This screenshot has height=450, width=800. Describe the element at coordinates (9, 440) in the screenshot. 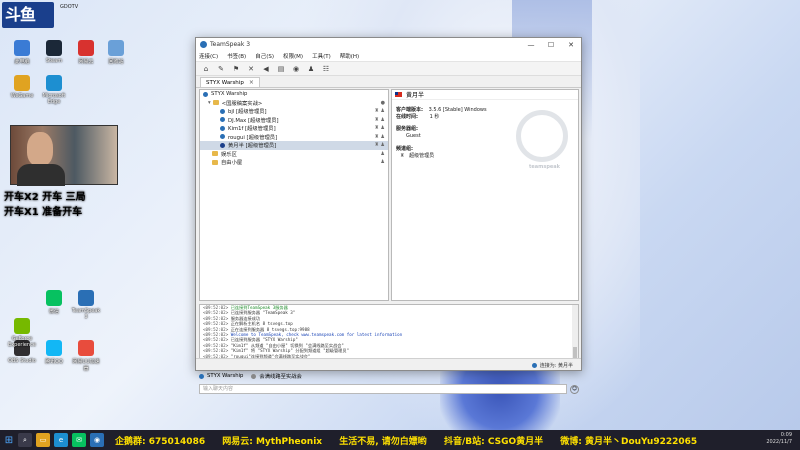

I see `windows-start-icon: ⊞` at that location.